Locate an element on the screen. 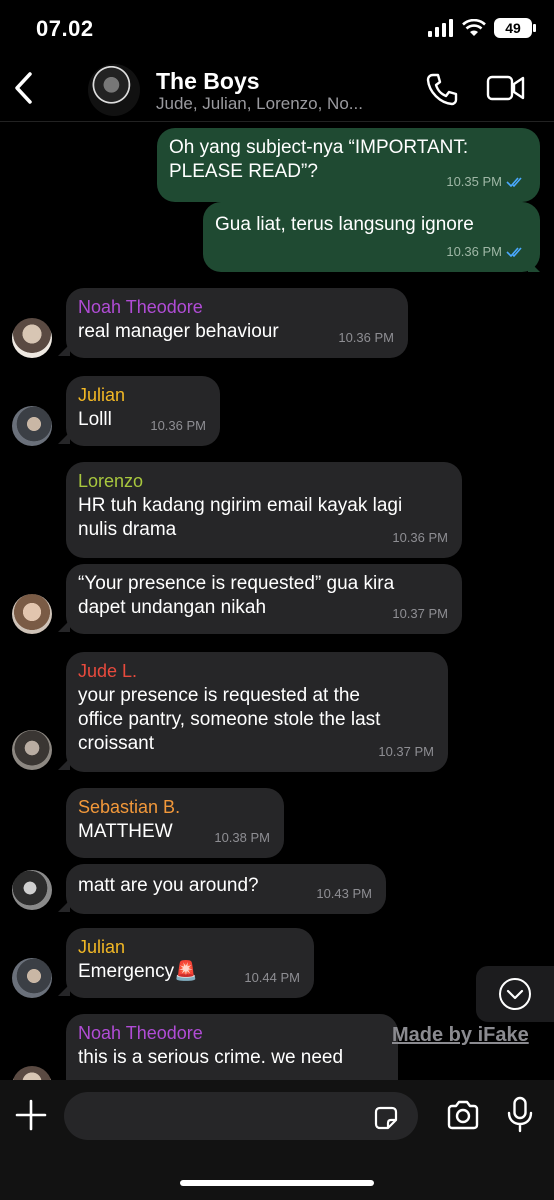 The height and width of the screenshot is (1200, 554). status-icons: 49 is located at coordinates (482, 28).